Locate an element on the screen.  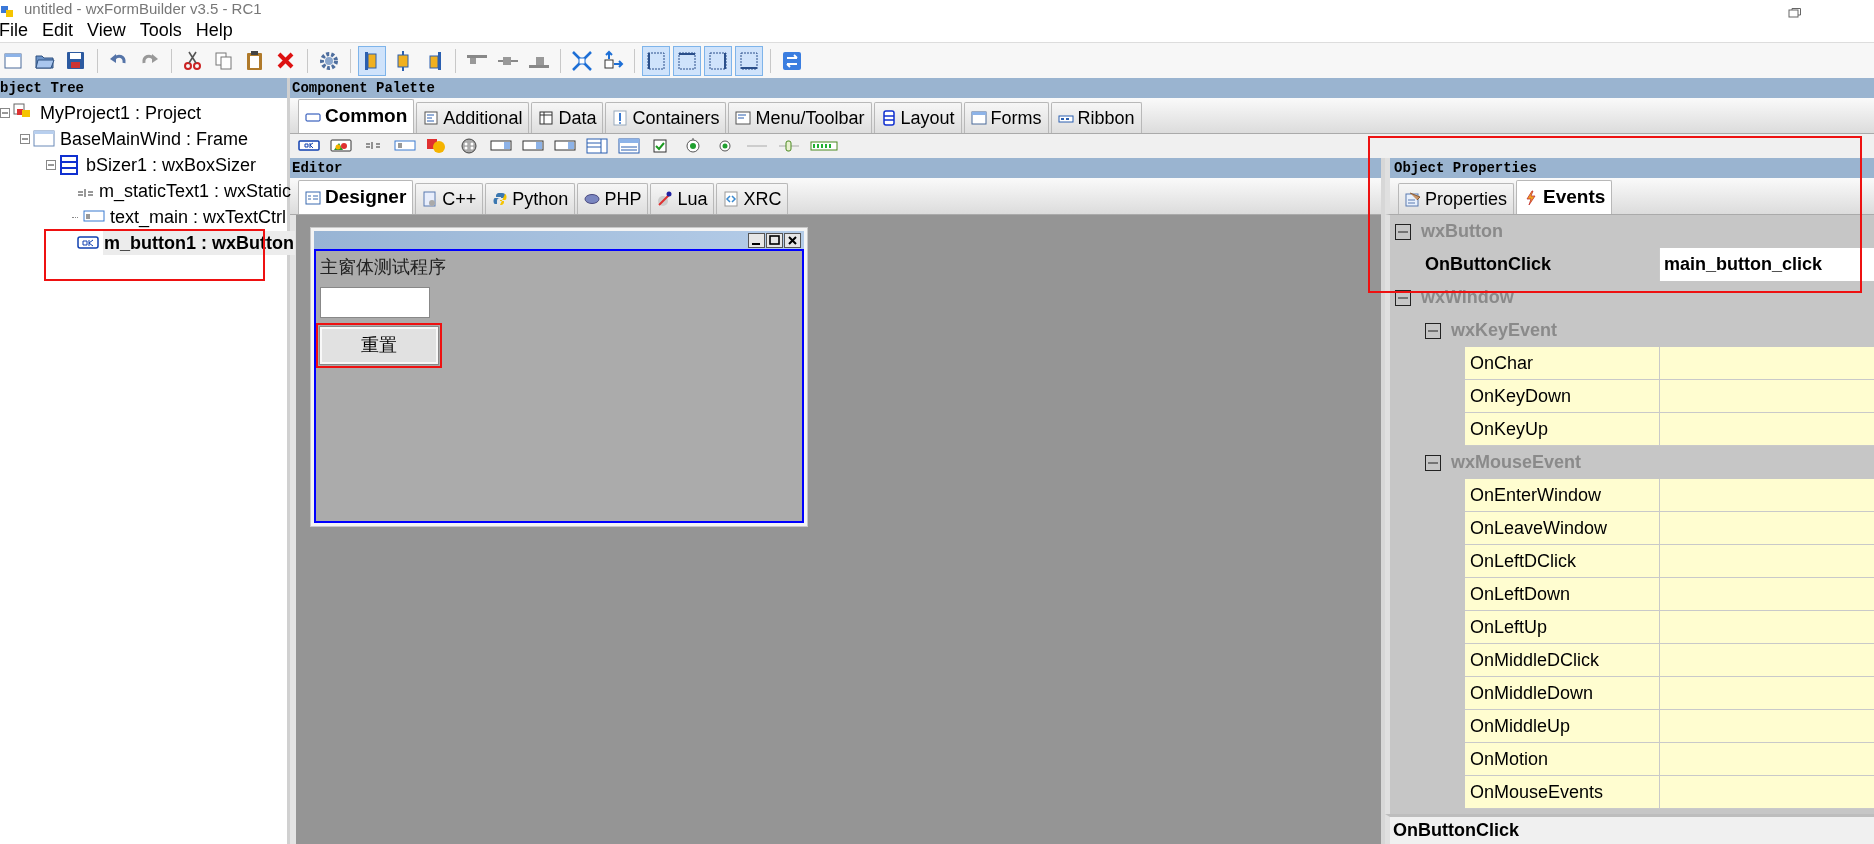
property-name: OnChar is located at coordinates (1562, 363).